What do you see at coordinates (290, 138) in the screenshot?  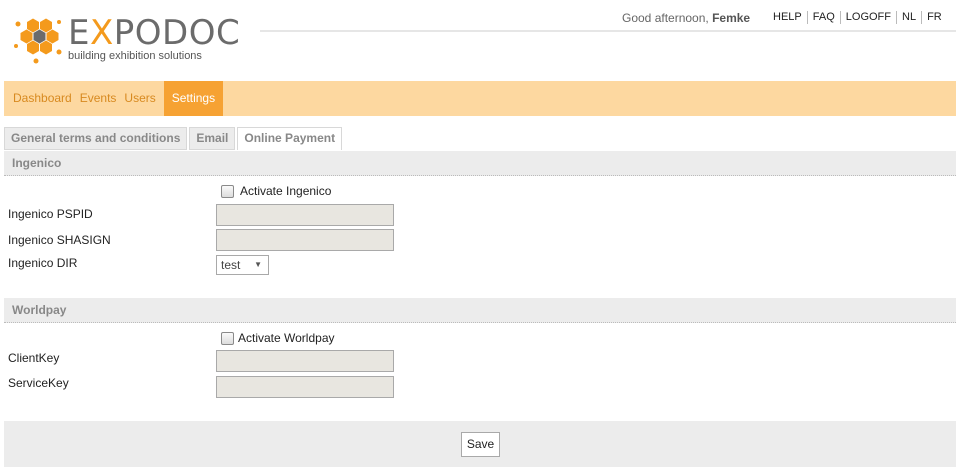 I see `tab-online-payment: Online Payment` at bounding box center [290, 138].